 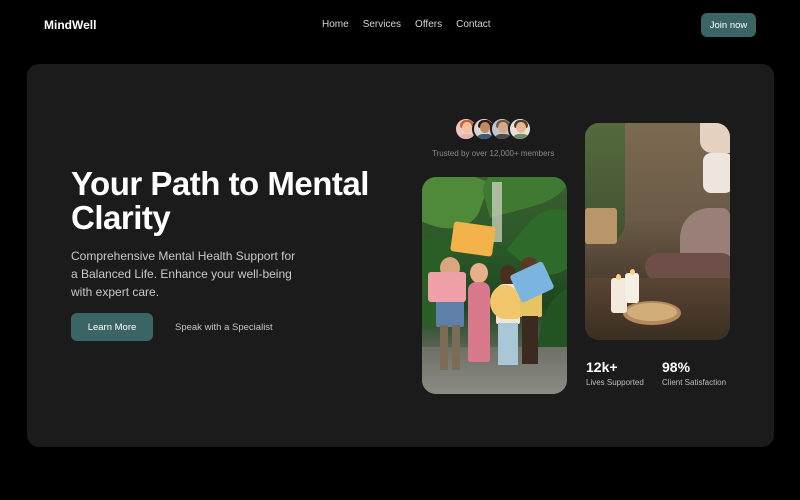 I want to click on group-people-holding-signs-photo, so click(x=494, y=285).